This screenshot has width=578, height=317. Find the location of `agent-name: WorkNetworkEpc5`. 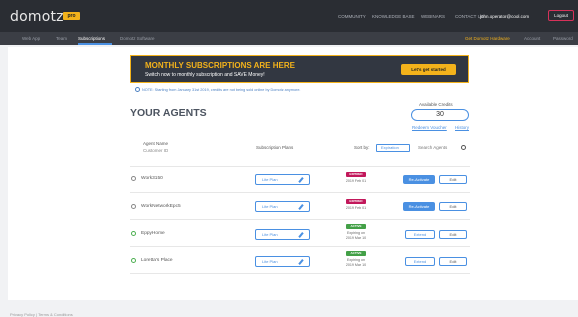

agent-name: WorkNetworkEpc5 is located at coordinates (161, 206).